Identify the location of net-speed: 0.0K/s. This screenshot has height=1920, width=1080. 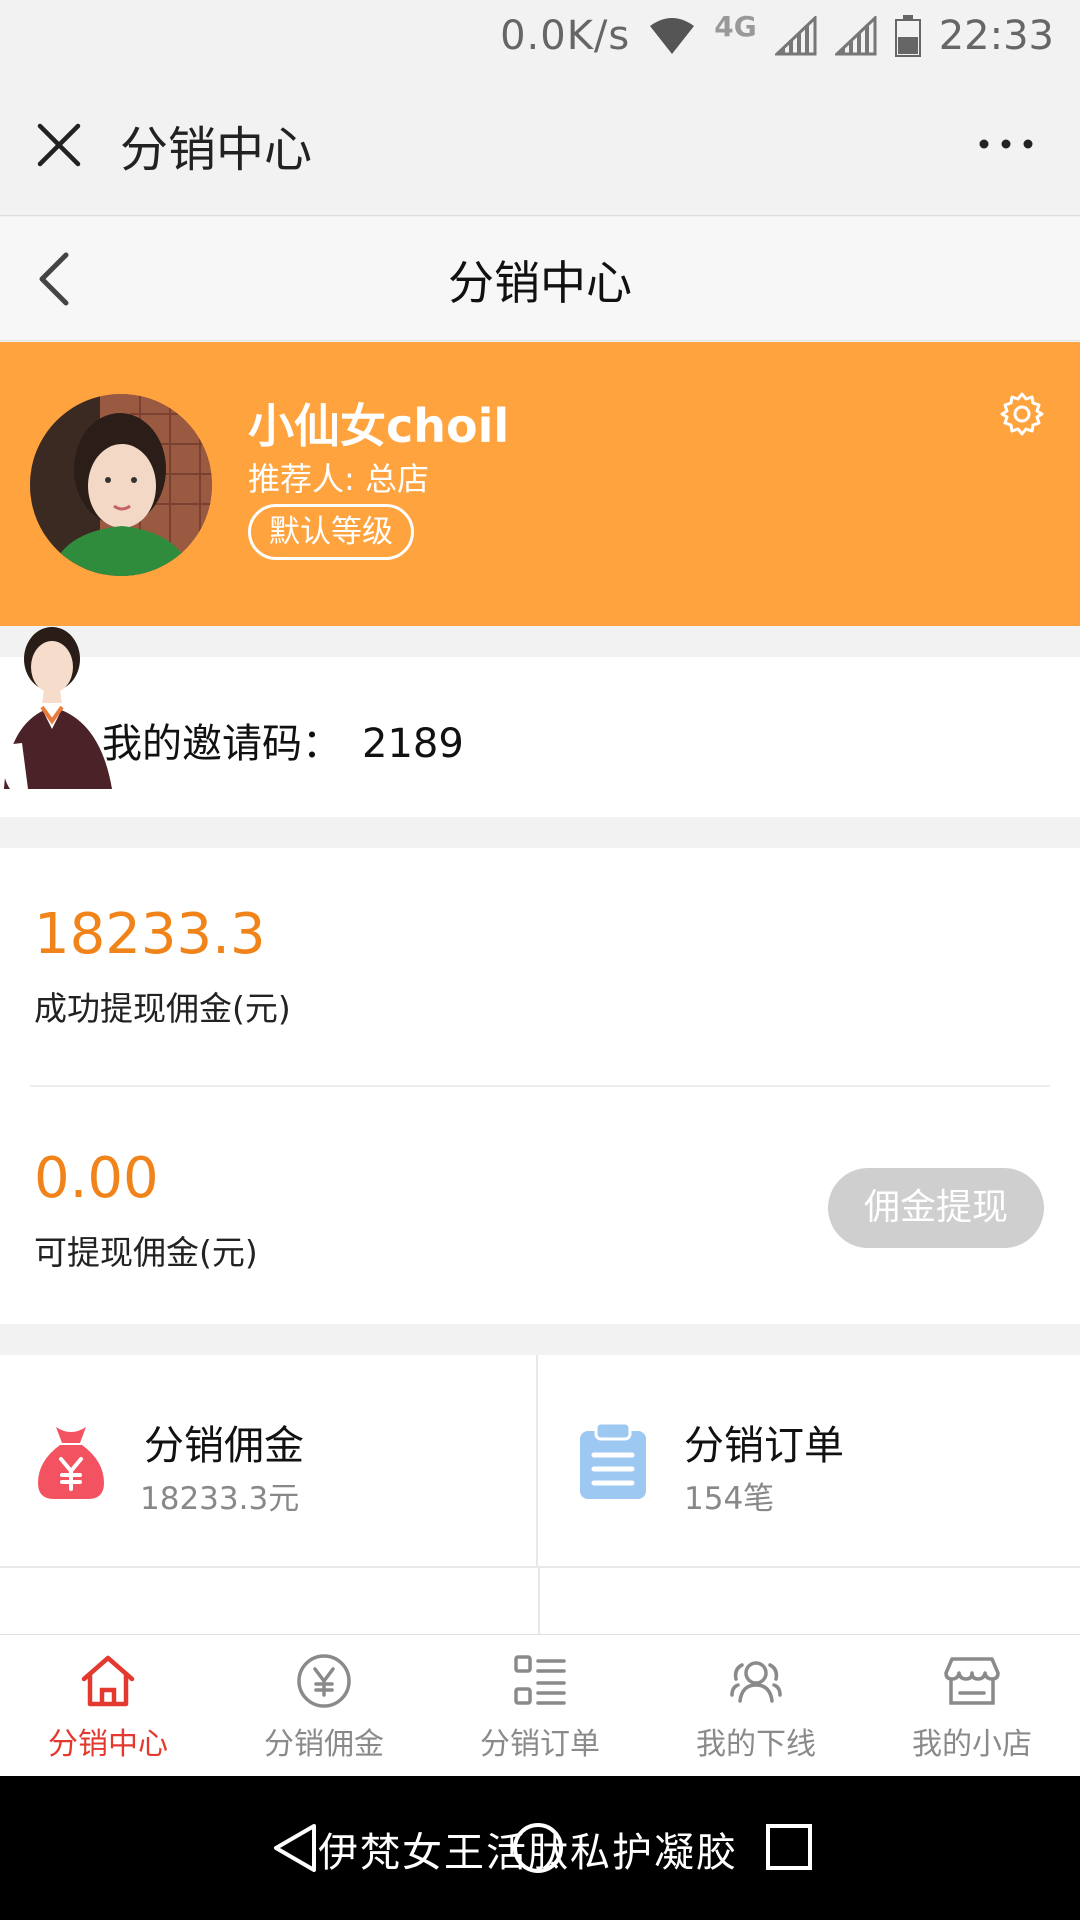
(565, 36).